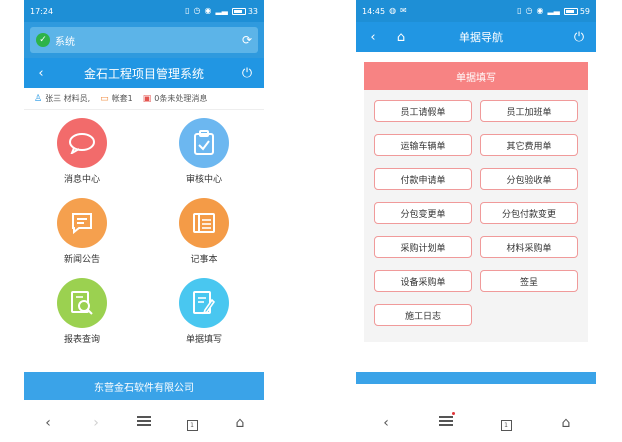  I want to click on tile-news: 新闻公告, so click(82, 231).